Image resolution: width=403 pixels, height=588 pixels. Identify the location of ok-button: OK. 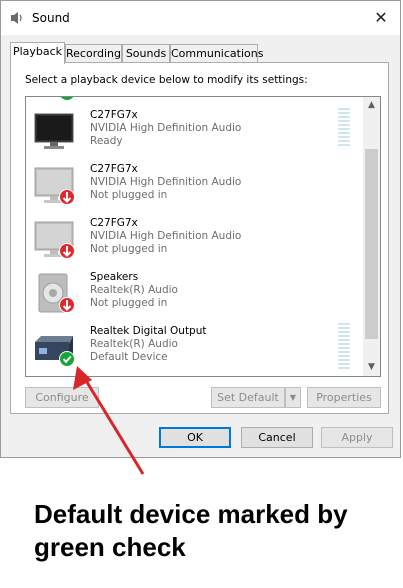
(195, 437).